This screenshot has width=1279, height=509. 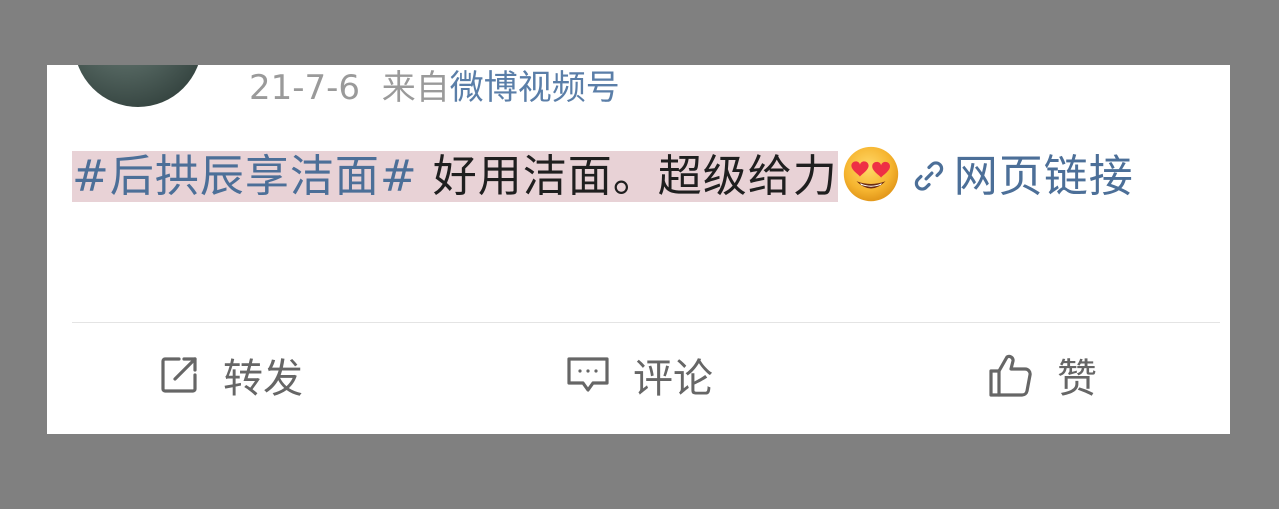 I want to click on thumbs-up-icon, so click(x=1010, y=375).